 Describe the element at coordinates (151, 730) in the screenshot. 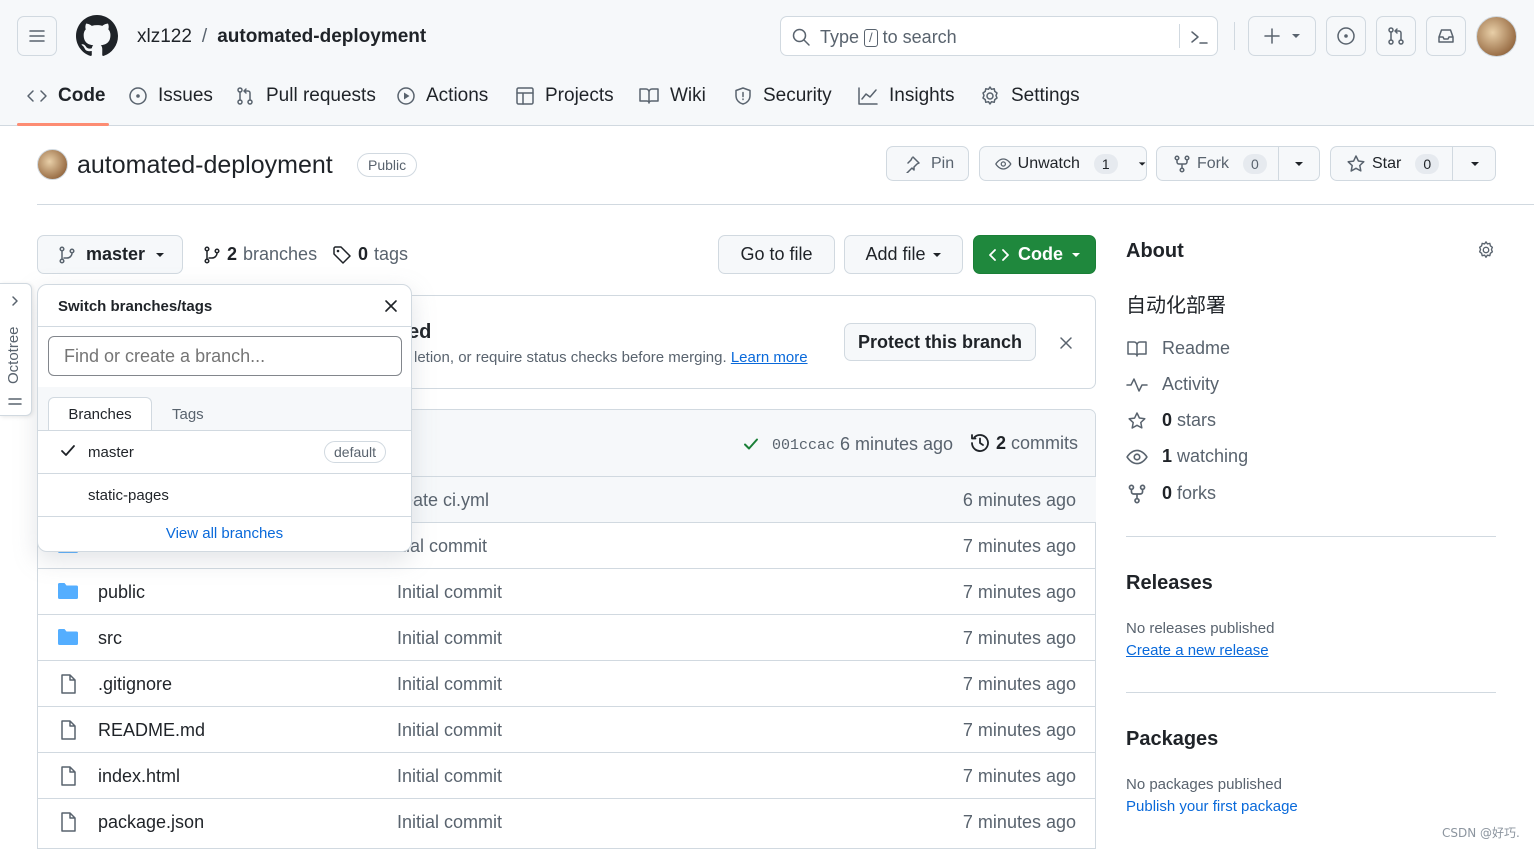

I see `file-name: README.md` at that location.